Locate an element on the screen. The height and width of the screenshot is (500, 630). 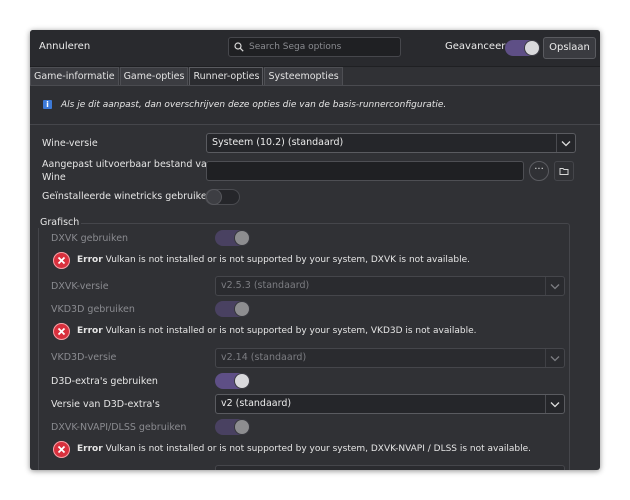
info-icon: i is located at coordinates (47, 104).